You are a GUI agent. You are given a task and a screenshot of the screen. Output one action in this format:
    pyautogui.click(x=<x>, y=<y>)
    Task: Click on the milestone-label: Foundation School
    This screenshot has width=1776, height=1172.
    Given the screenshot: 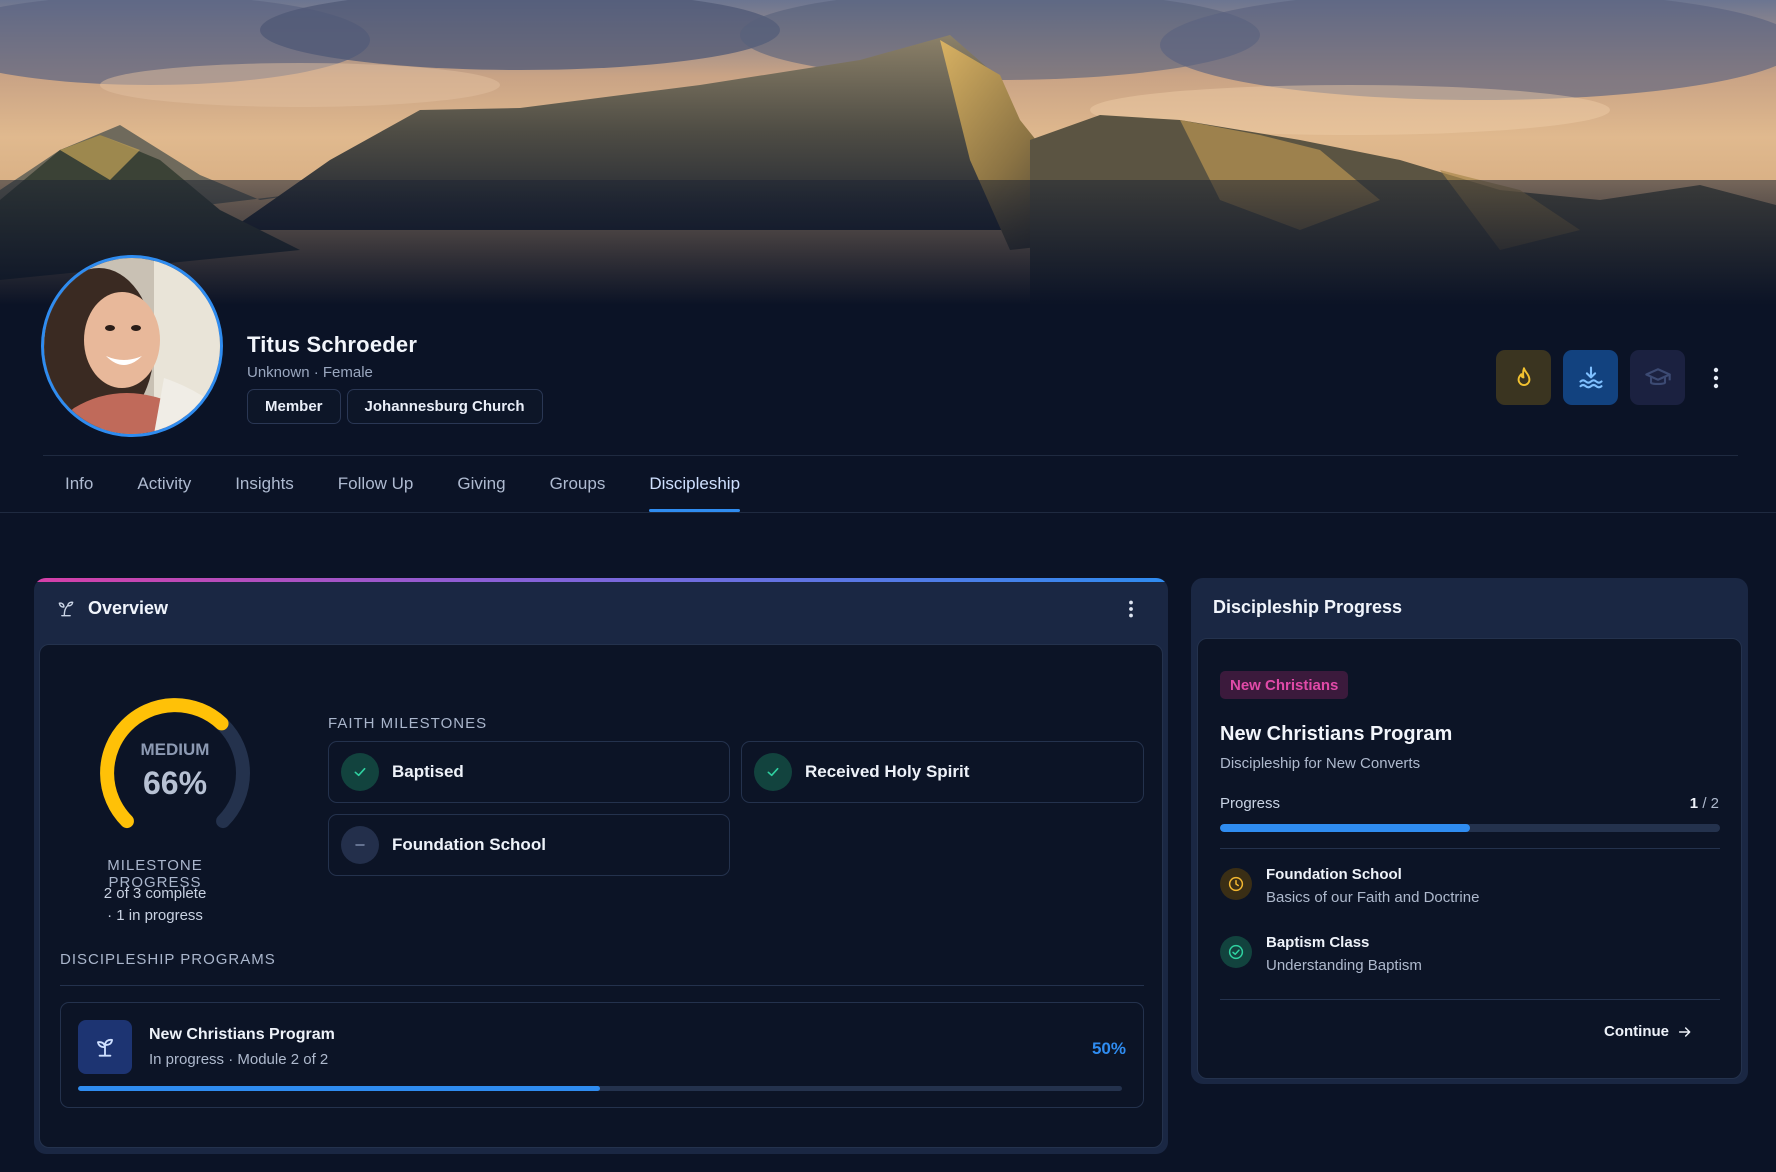 What is the action you would take?
    pyautogui.click(x=469, y=844)
    